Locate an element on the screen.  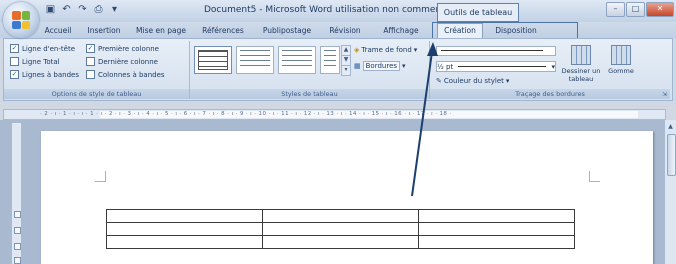
quick-access-toolbar: ▣ ↶ ↷ ⎙ ▾ is located at coordinates (82, 9).